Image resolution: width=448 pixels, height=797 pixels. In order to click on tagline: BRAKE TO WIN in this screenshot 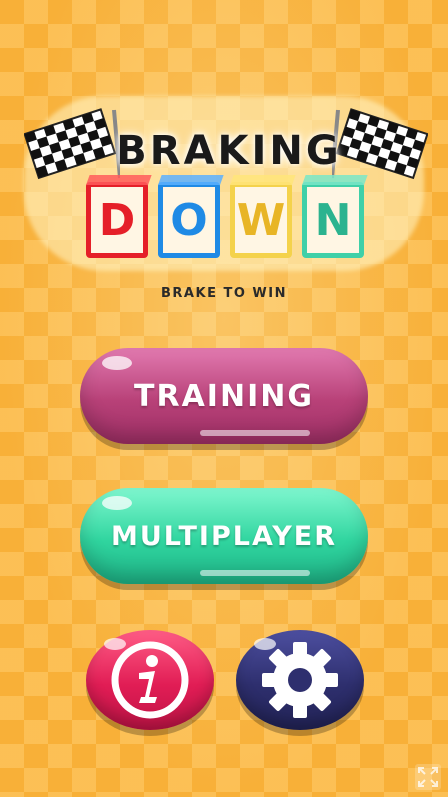, I will do `click(224, 293)`.